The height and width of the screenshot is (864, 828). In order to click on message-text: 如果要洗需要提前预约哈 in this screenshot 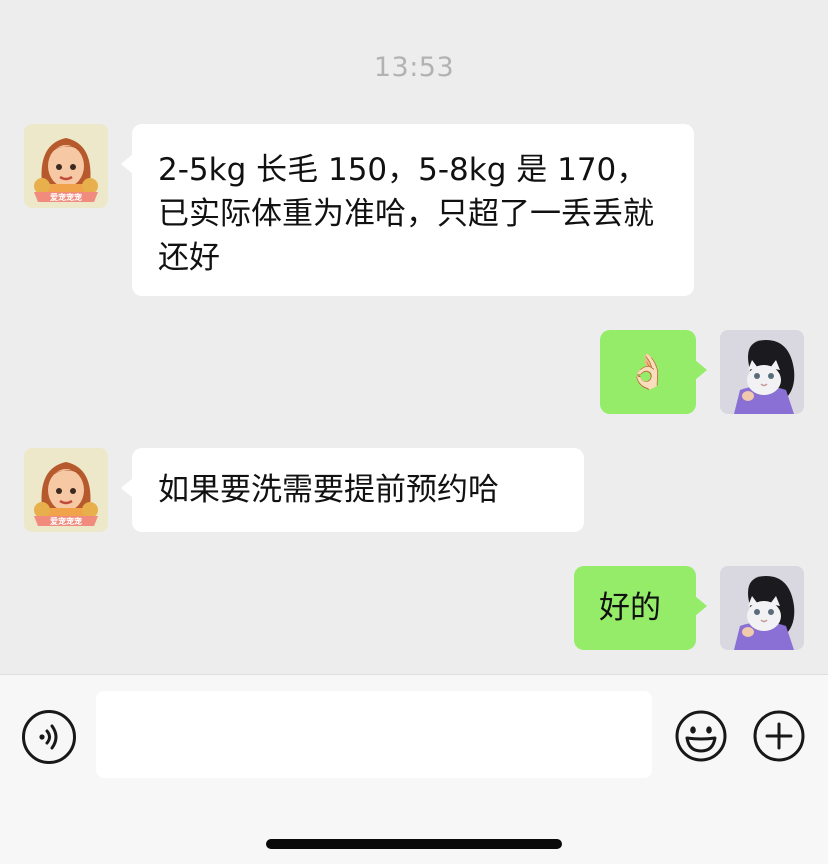, I will do `click(328, 490)`.